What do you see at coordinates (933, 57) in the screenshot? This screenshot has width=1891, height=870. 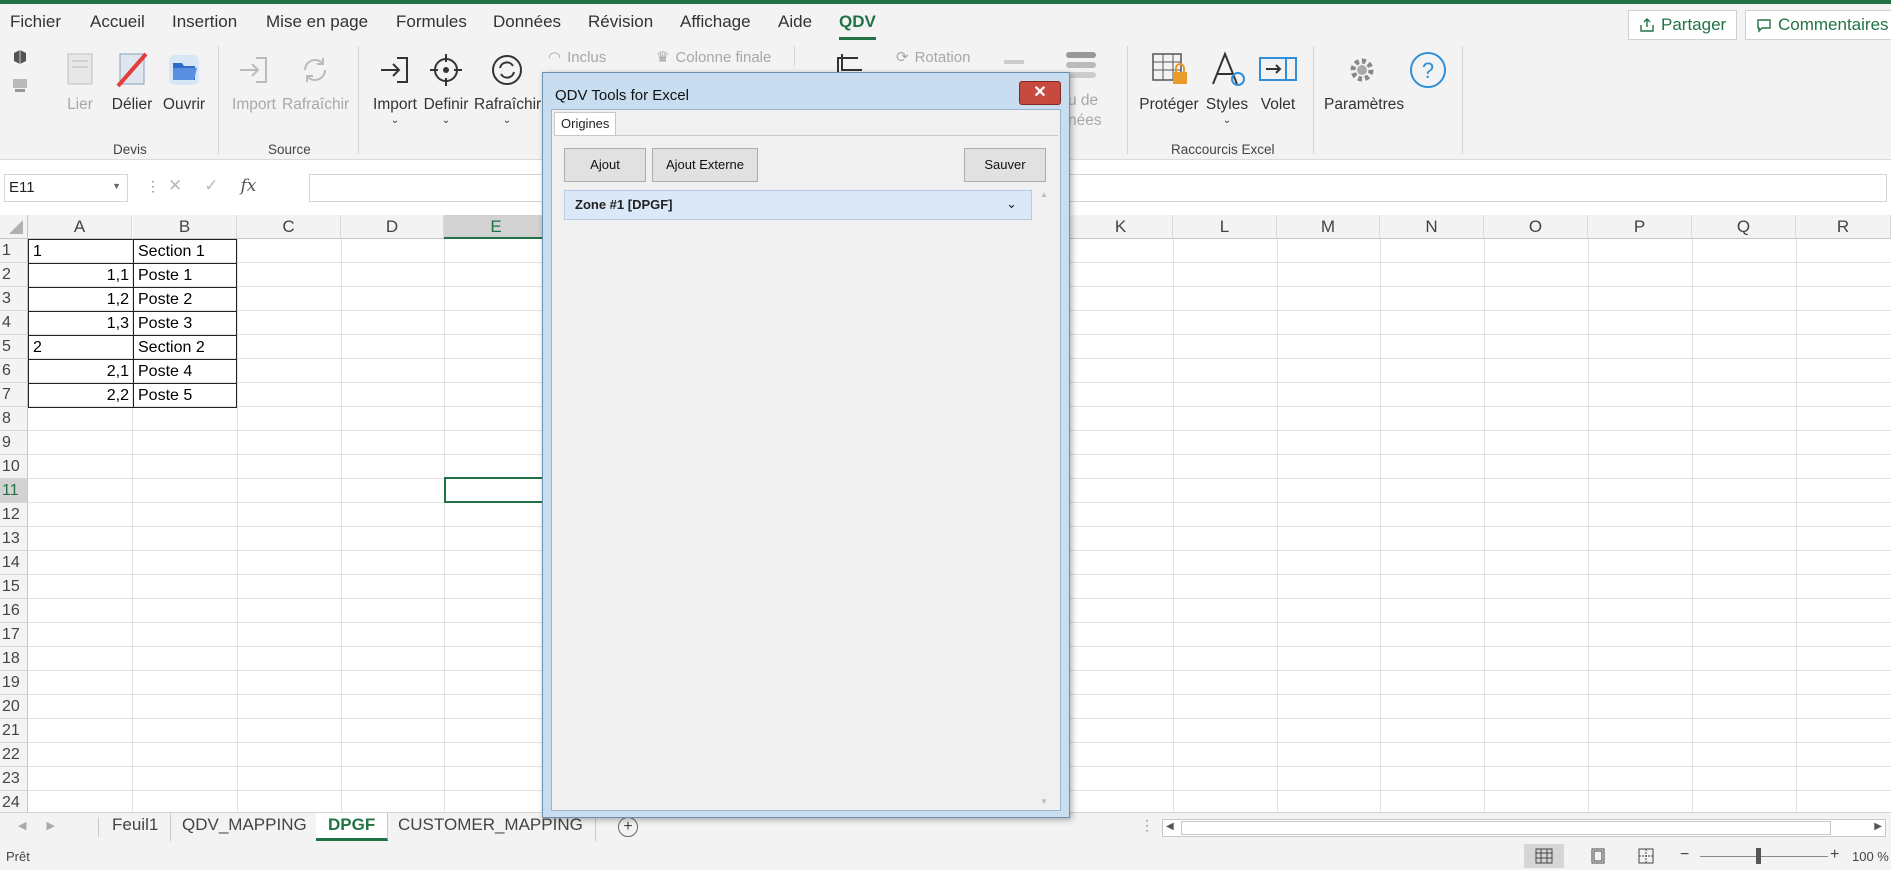 I see `rotation-button: ⟳ Rotation` at bounding box center [933, 57].